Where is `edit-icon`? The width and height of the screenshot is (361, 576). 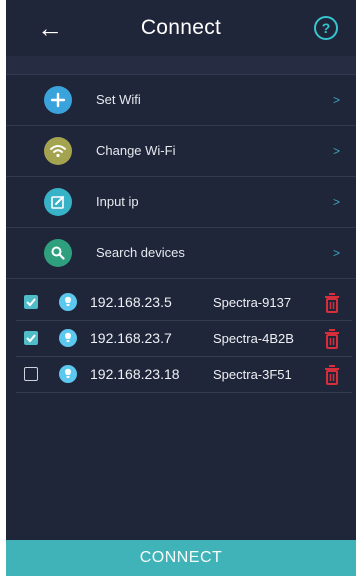 edit-icon is located at coordinates (58, 202).